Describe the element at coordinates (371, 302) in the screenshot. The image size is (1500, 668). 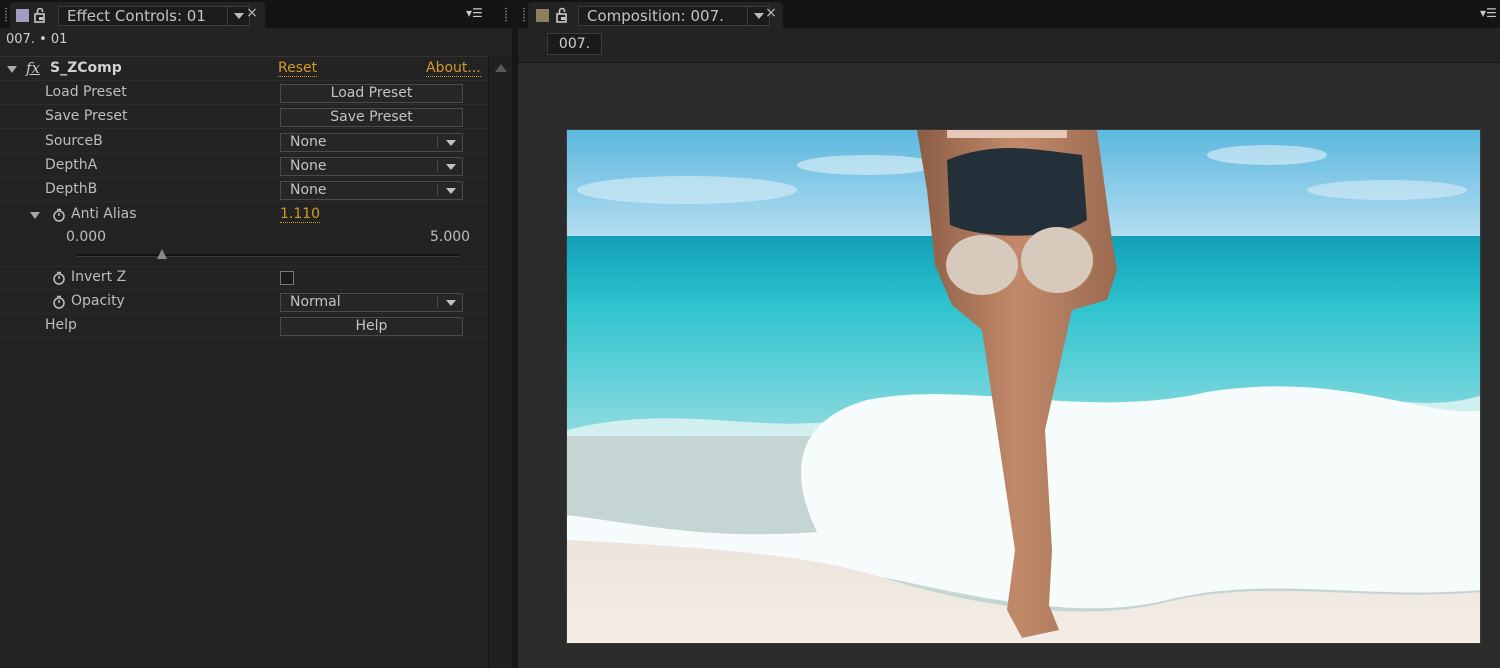
I see `opacity-select: Normal` at that location.